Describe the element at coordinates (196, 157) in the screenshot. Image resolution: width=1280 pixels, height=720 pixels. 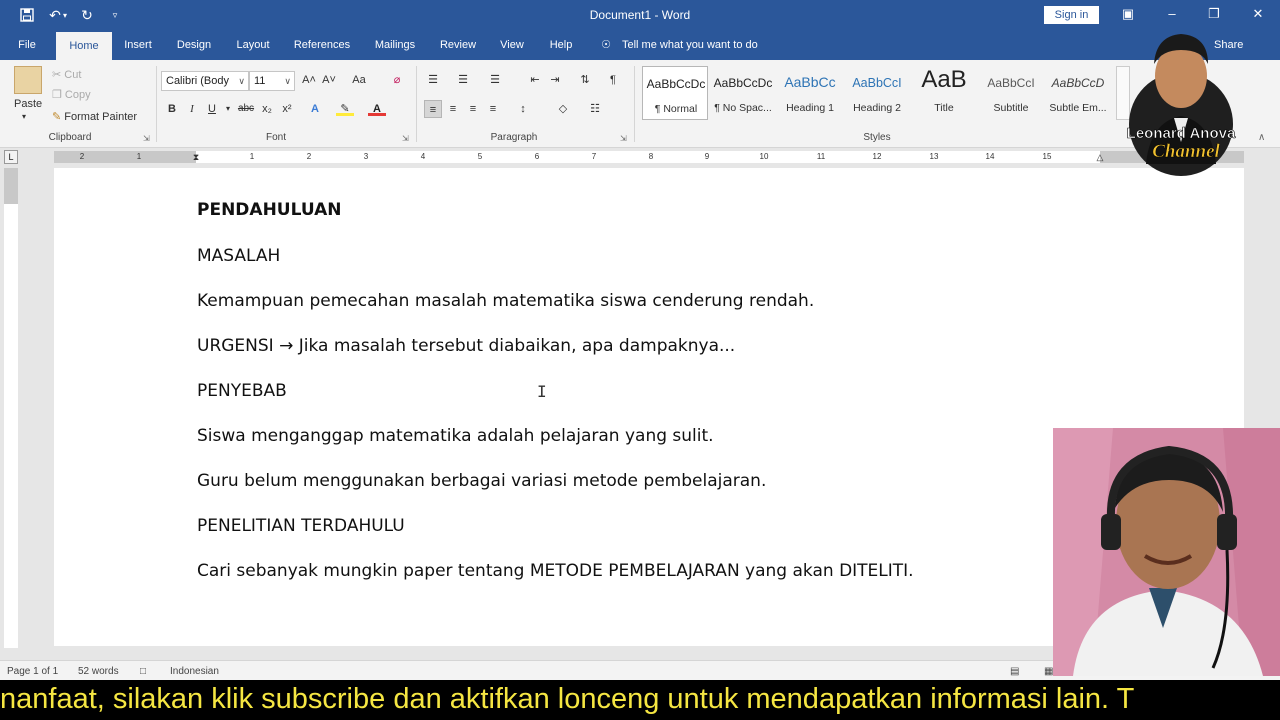
I see `indent-marker-icon: ⧗` at that location.